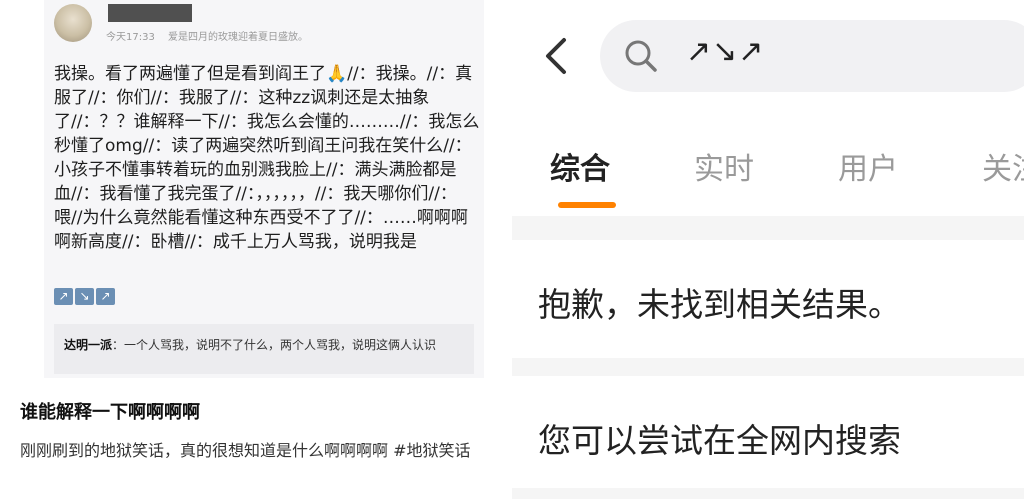  I want to click on tab-realtime: 实时, so click(724, 166).